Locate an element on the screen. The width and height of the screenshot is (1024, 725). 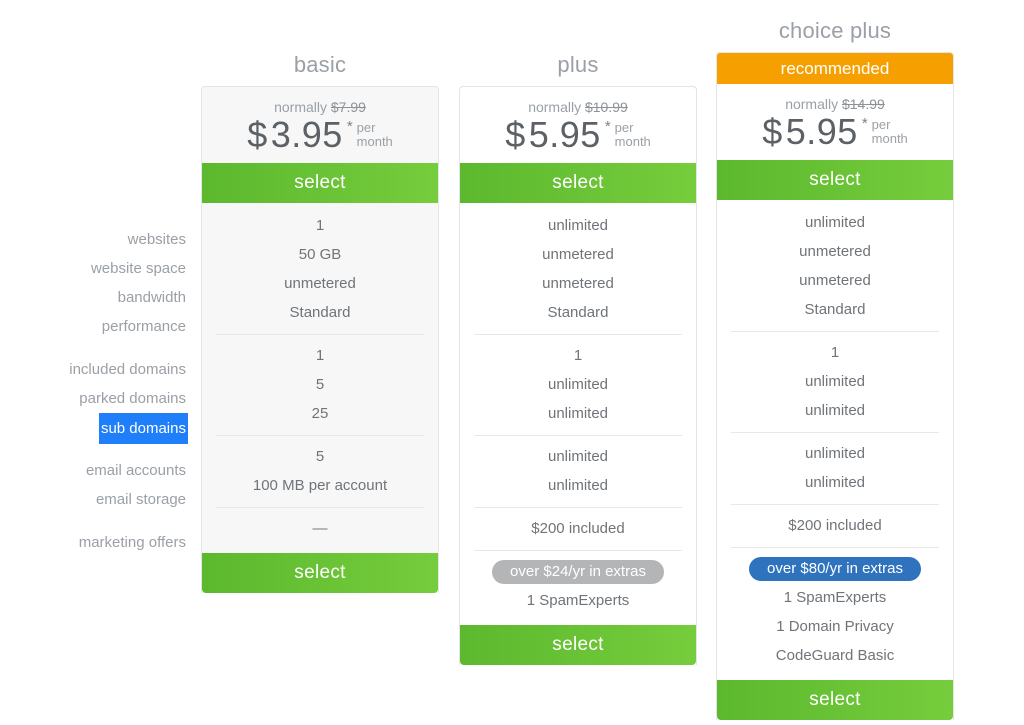
price-amount-basic: $3.95 is located at coordinates (295, 135).